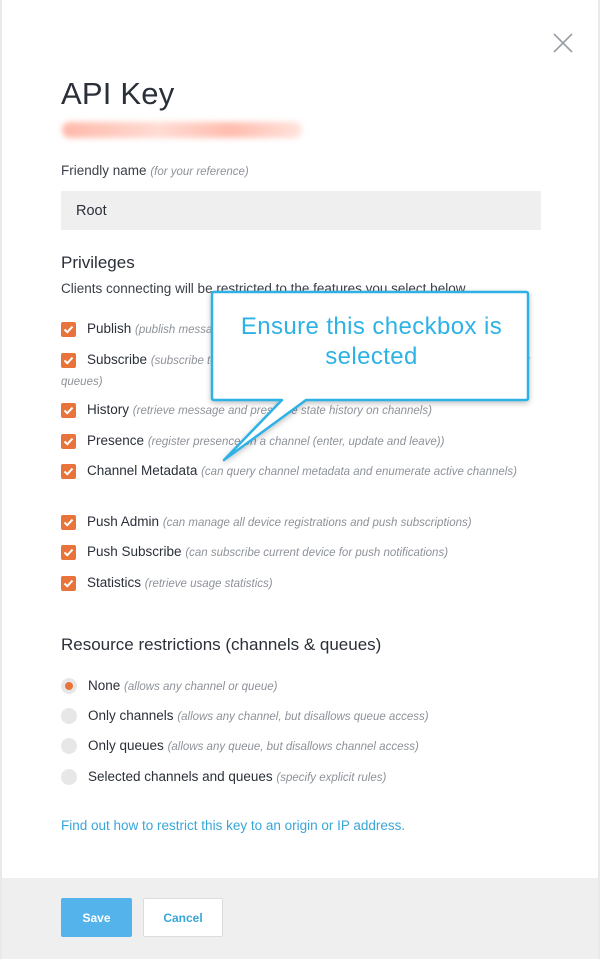 The width and height of the screenshot is (600, 959). Describe the element at coordinates (117, 359) in the screenshot. I see `subscribe-label: Subscribe` at that location.